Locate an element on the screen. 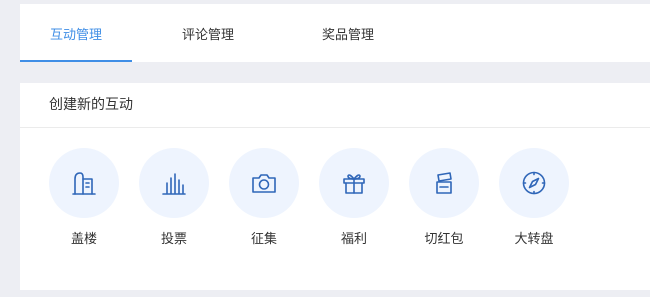 This screenshot has height=297, width=650. interaction-vote: 投票 is located at coordinates (174, 198).